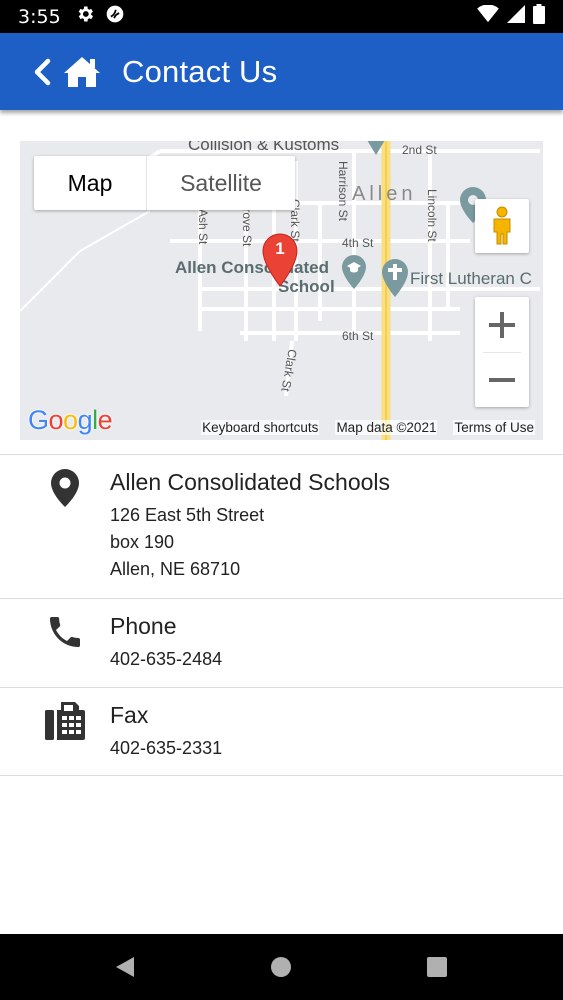  Describe the element at coordinates (281, 731) in the screenshot. I see `fax-row: Fax 402-635-2331` at that location.